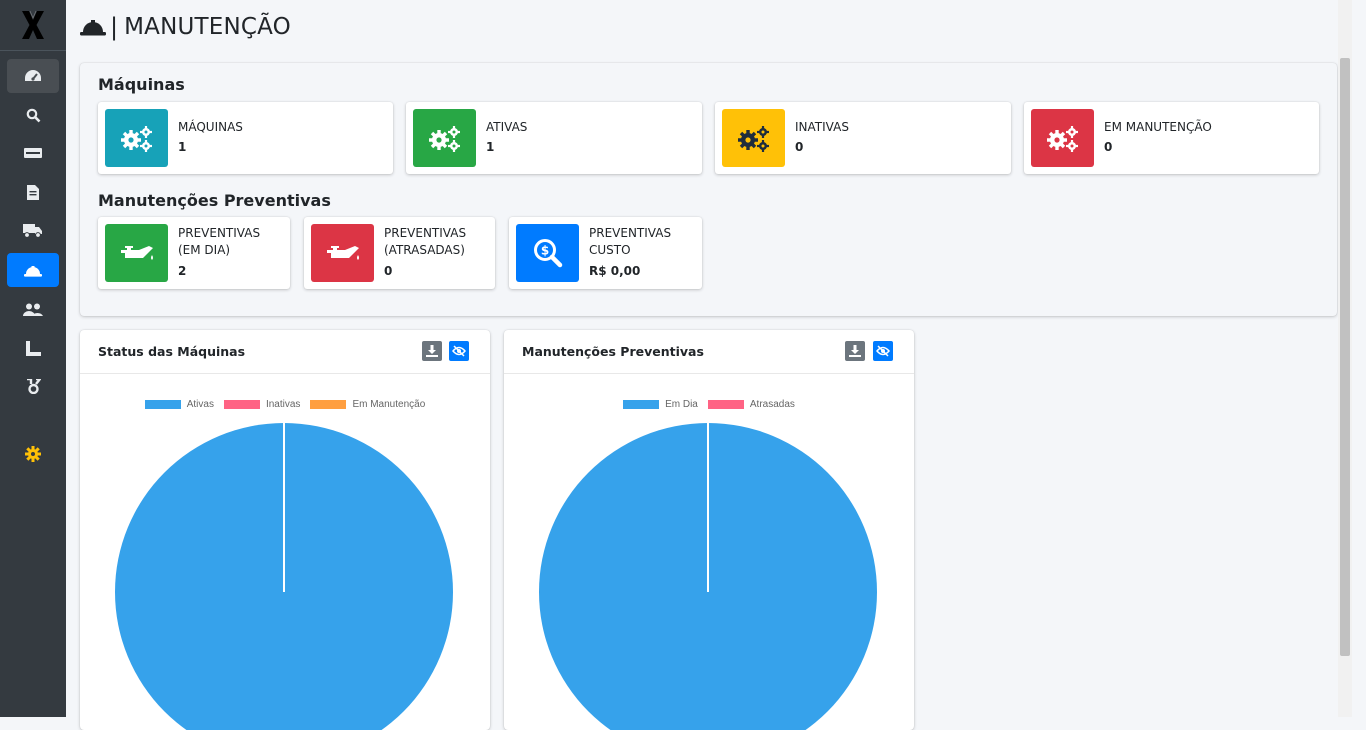 Image resolution: width=1366 pixels, height=730 pixels. I want to click on sidebar-item-cards, so click(33, 153).